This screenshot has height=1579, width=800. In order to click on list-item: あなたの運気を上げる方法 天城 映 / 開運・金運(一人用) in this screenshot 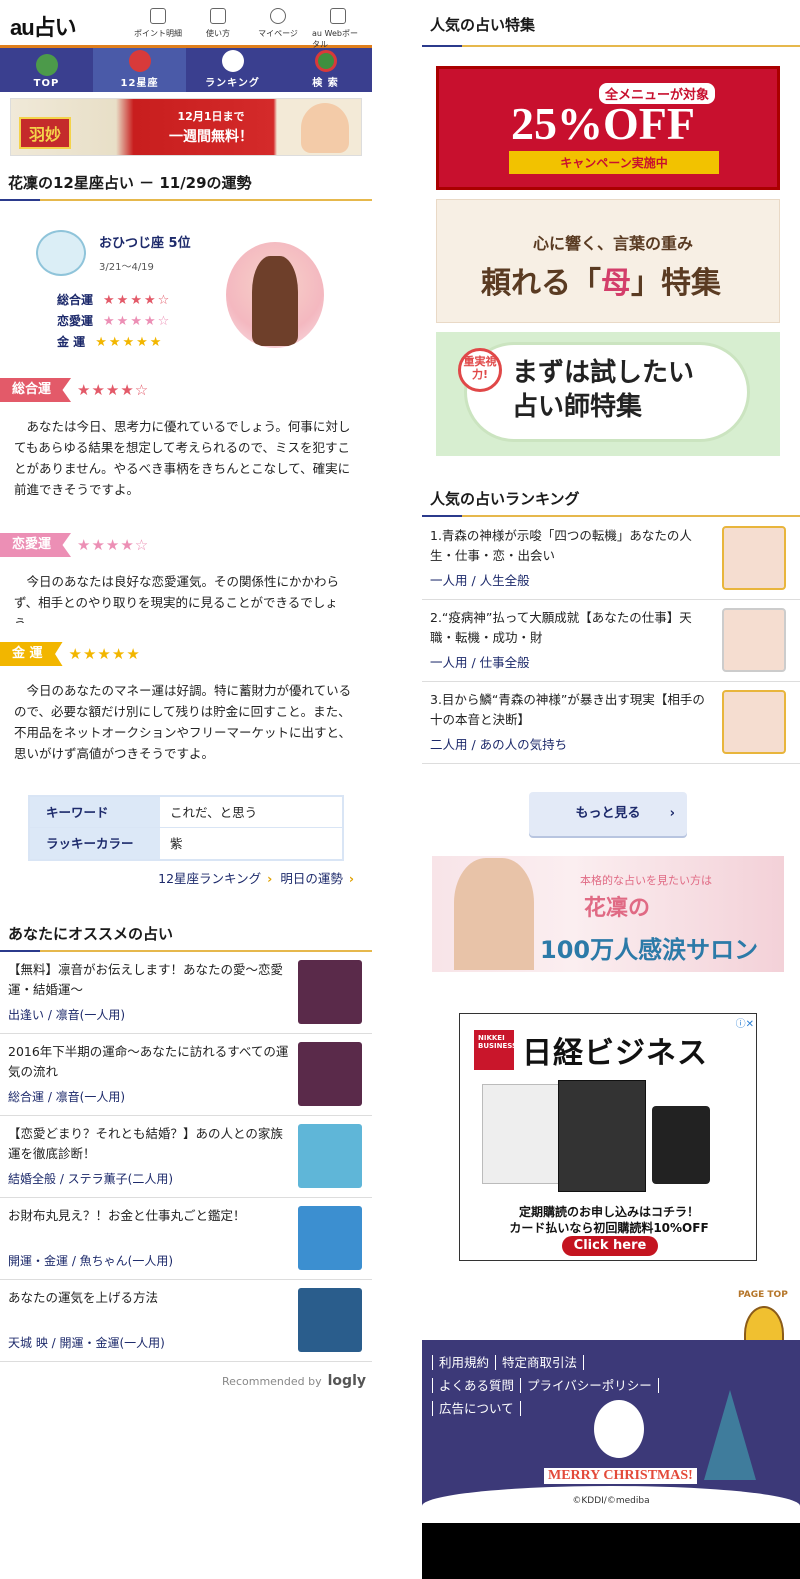, I will do `click(186, 1321)`.